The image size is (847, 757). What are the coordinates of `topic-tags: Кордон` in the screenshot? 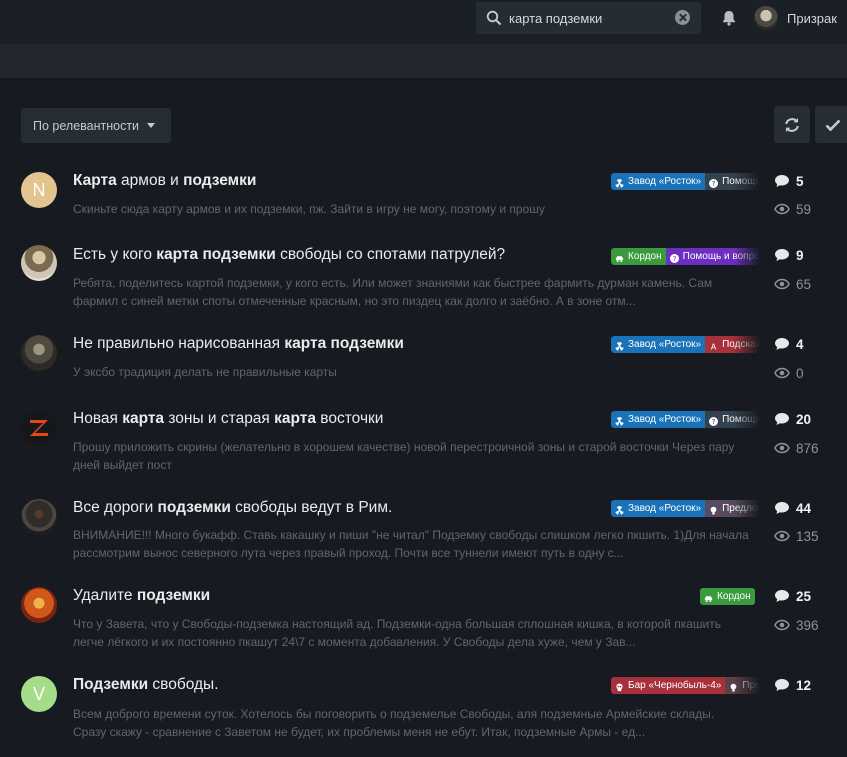 It's located at (727, 596).